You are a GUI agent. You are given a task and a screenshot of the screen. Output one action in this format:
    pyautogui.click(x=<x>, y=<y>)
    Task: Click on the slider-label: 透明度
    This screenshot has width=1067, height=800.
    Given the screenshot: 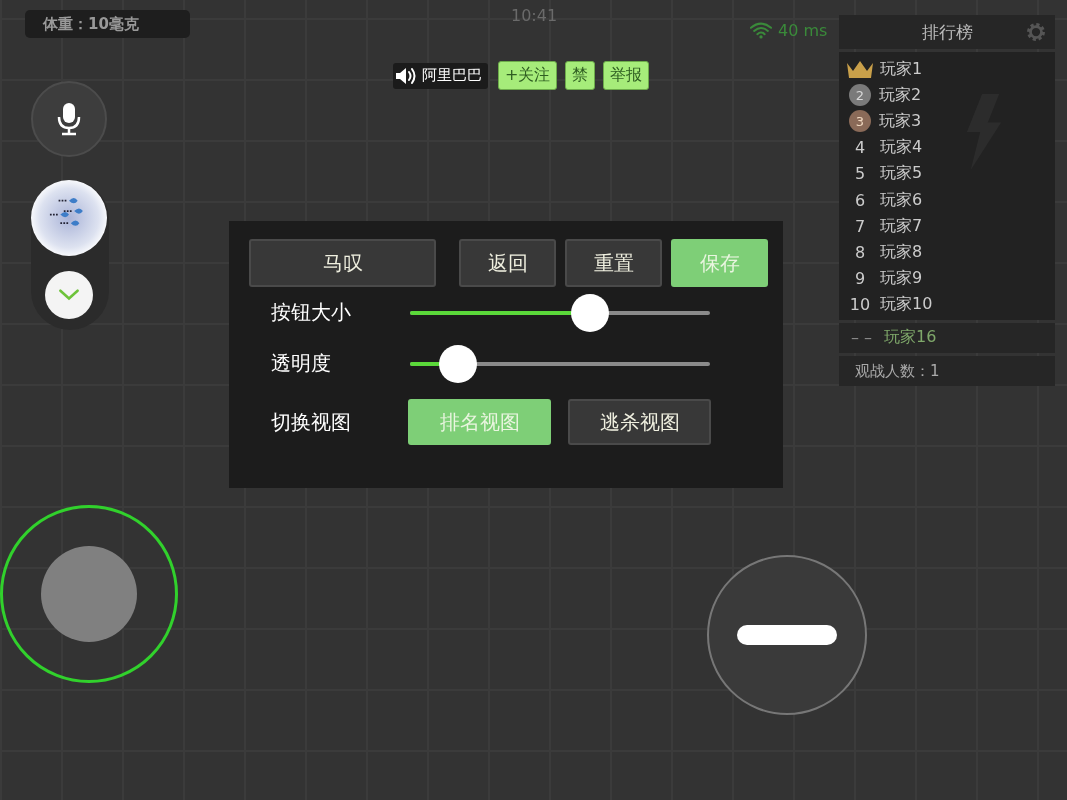 What is the action you would take?
    pyautogui.click(x=301, y=363)
    